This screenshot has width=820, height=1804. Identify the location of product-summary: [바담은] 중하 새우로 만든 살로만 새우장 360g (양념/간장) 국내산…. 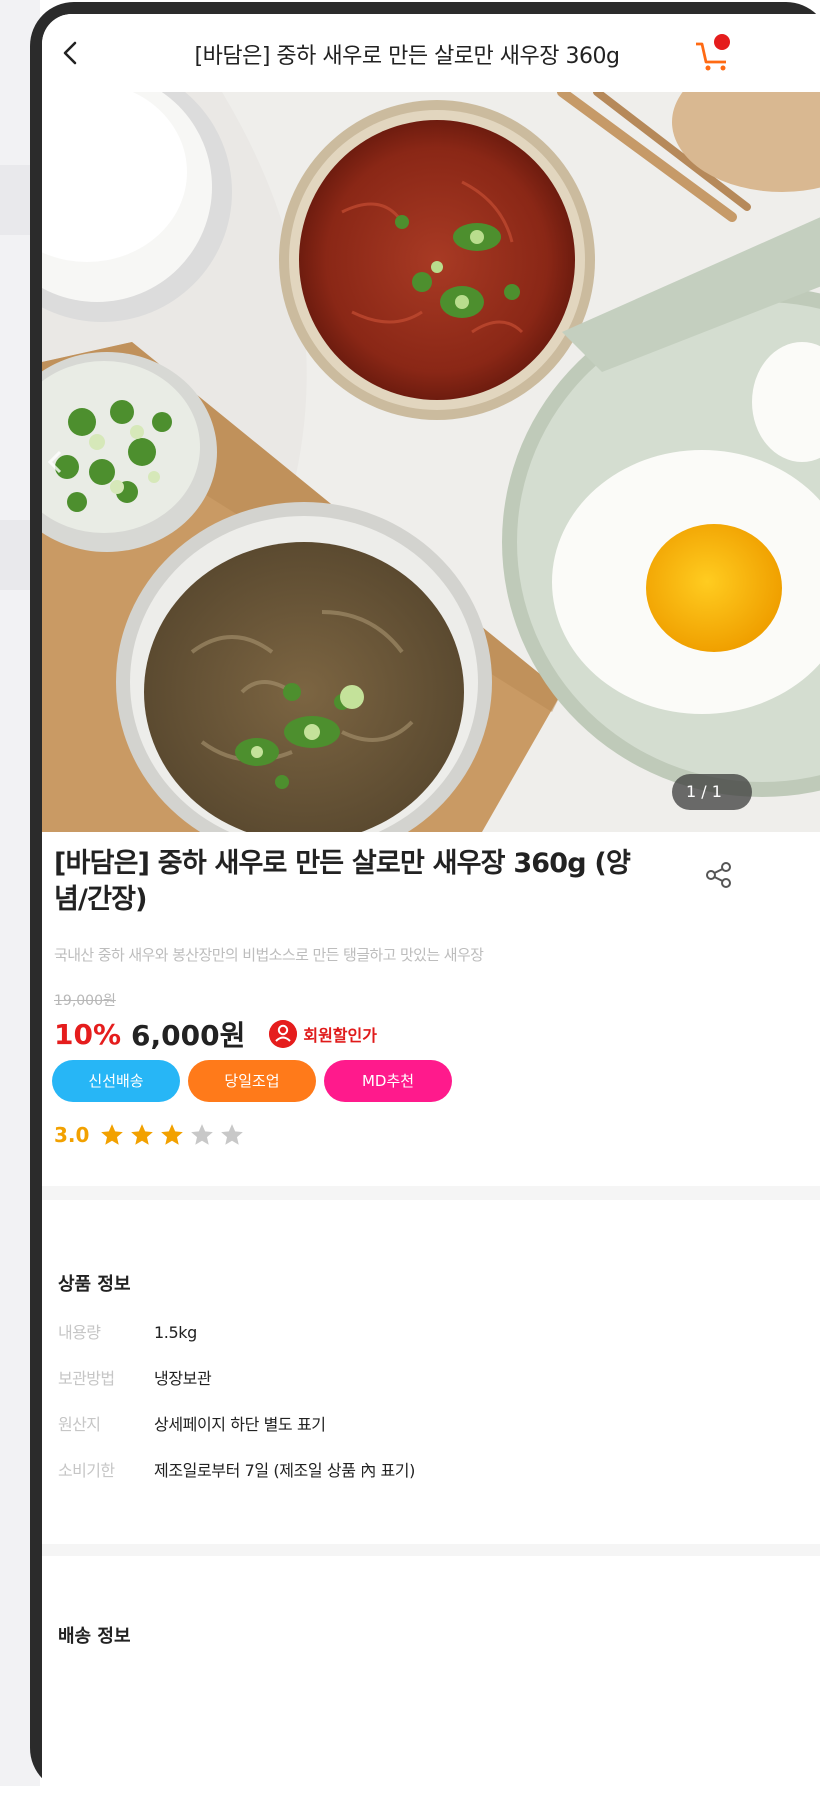
(431, 942).